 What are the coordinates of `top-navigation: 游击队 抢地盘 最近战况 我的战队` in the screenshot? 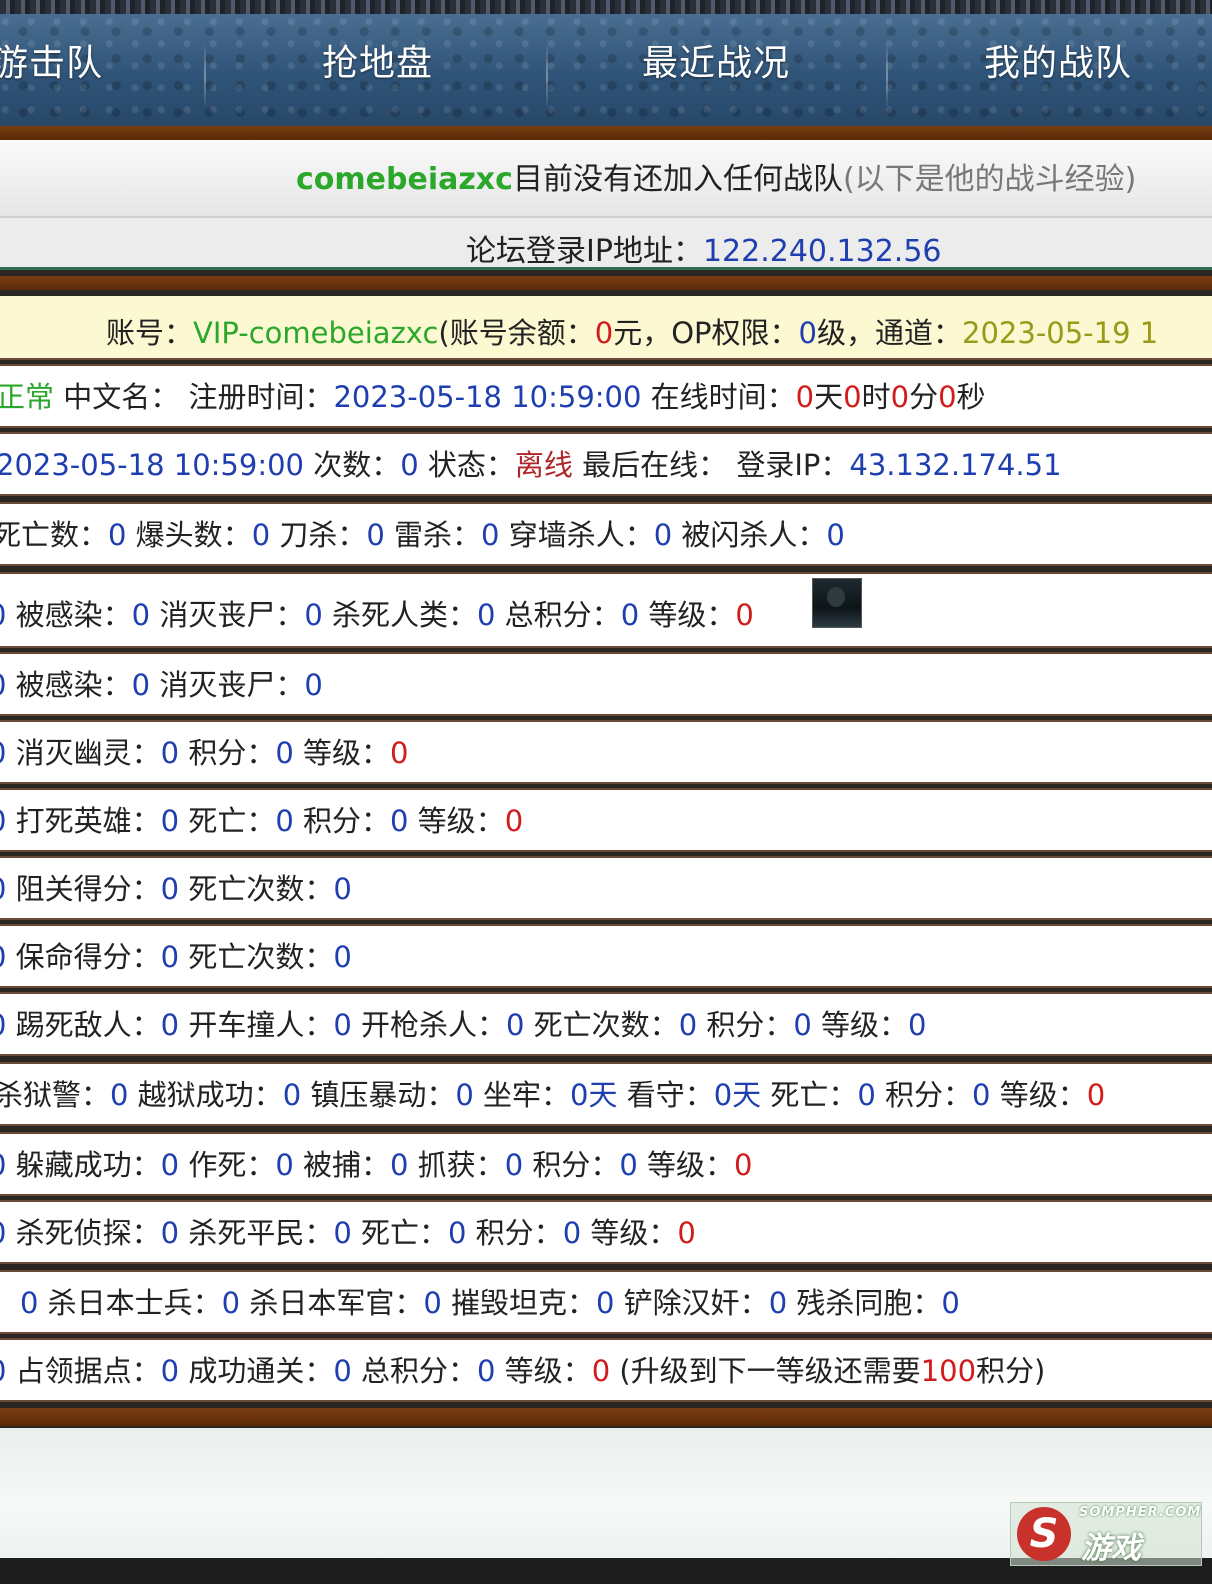 It's located at (606, 70).